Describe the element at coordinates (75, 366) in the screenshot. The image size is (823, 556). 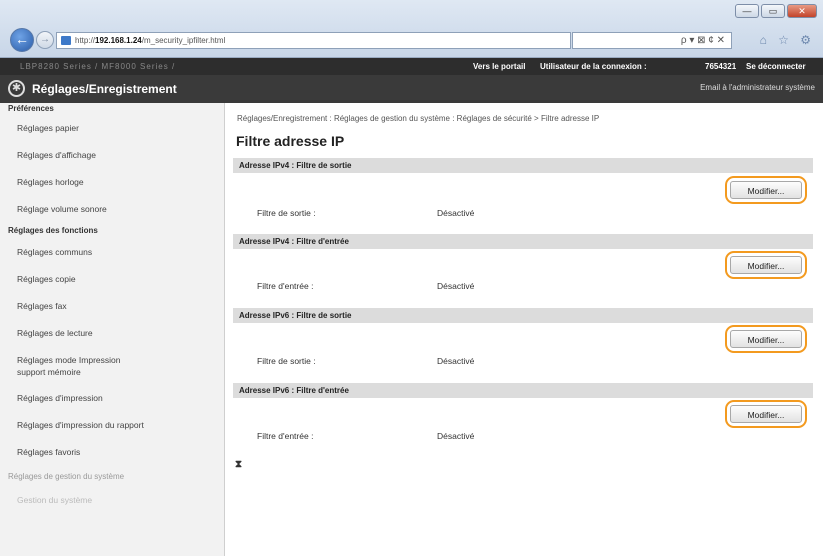
I see `sidebar-item-memory-print: Réglages mode Impression support mémoire` at that location.